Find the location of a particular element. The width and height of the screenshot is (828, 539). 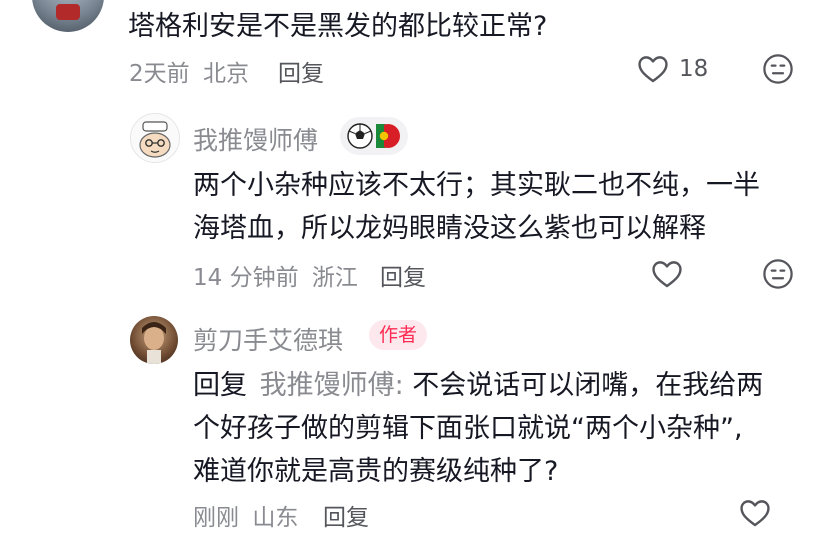

comment-time: 14 分钟前 is located at coordinates (246, 278).